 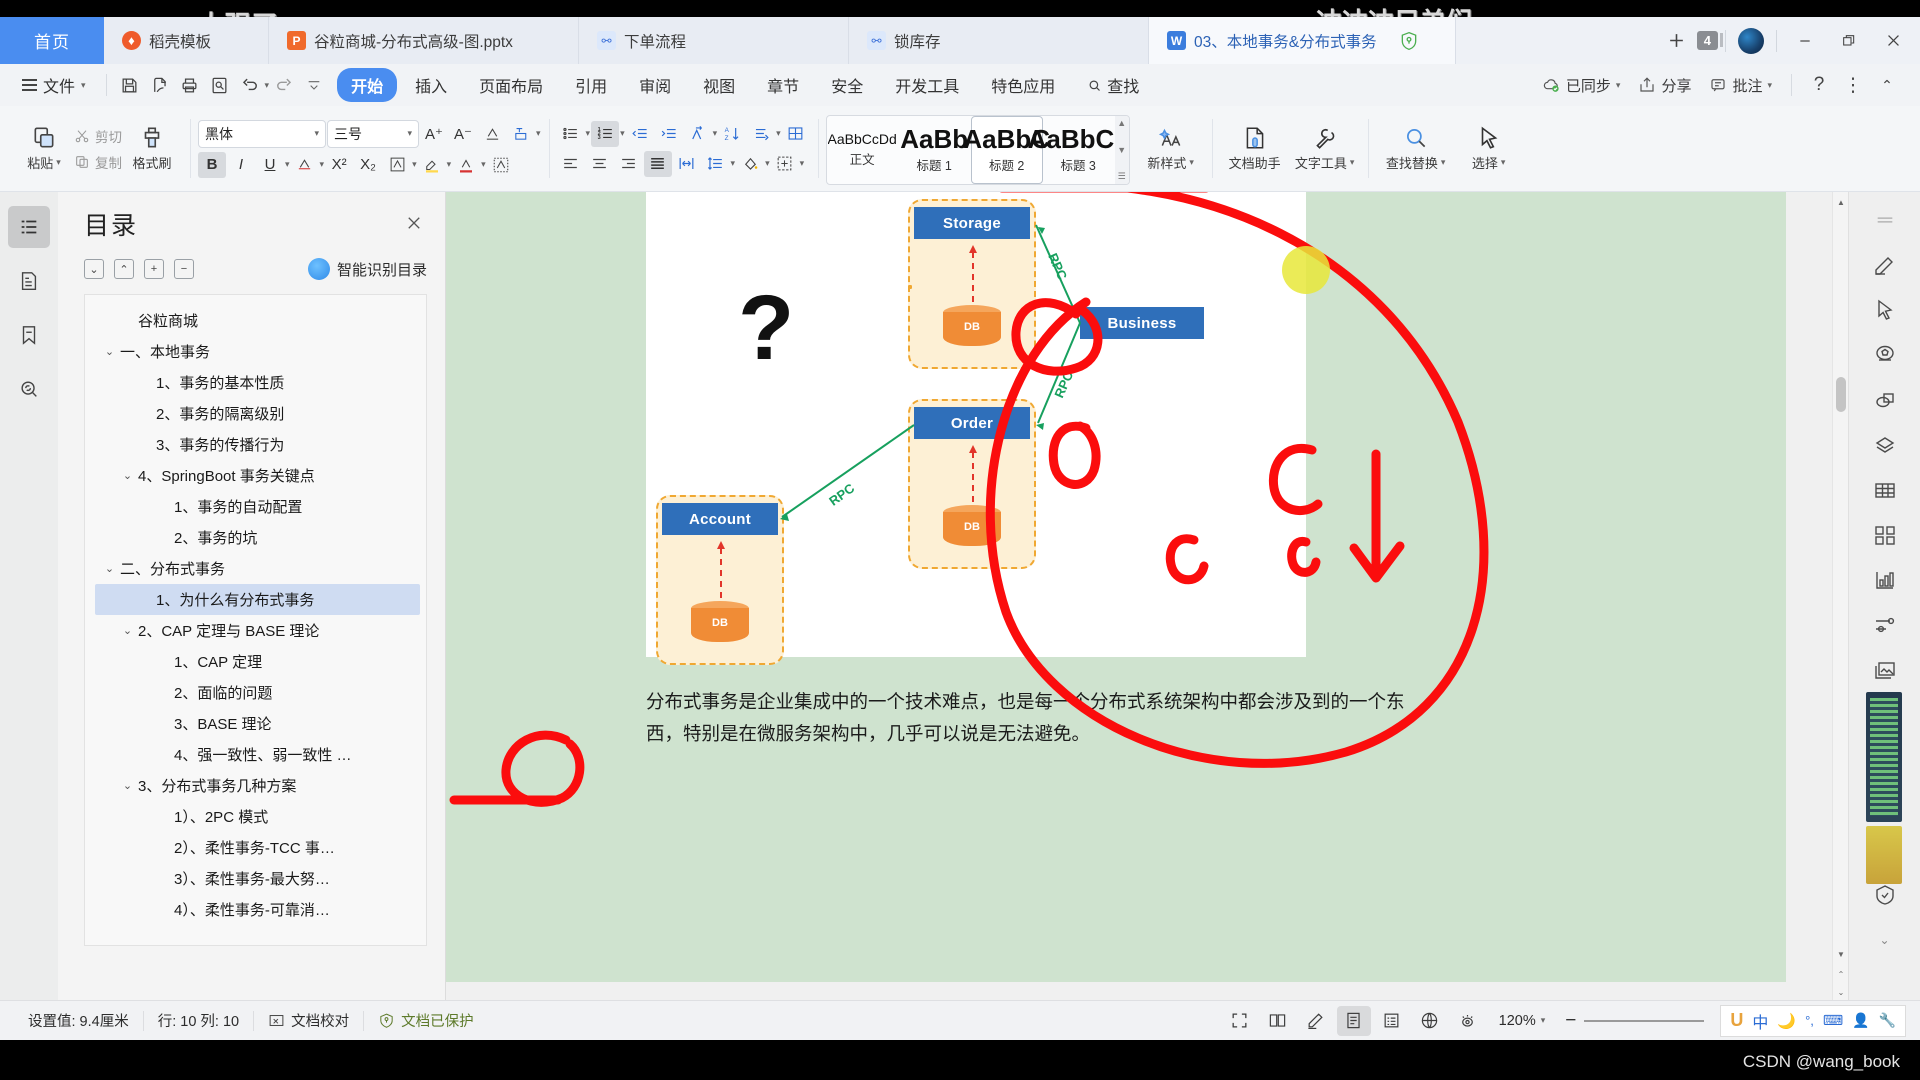 What do you see at coordinates (1325, 148) in the screenshot?
I see `text-tools-button: 文字工具 ▾` at bounding box center [1325, 148].